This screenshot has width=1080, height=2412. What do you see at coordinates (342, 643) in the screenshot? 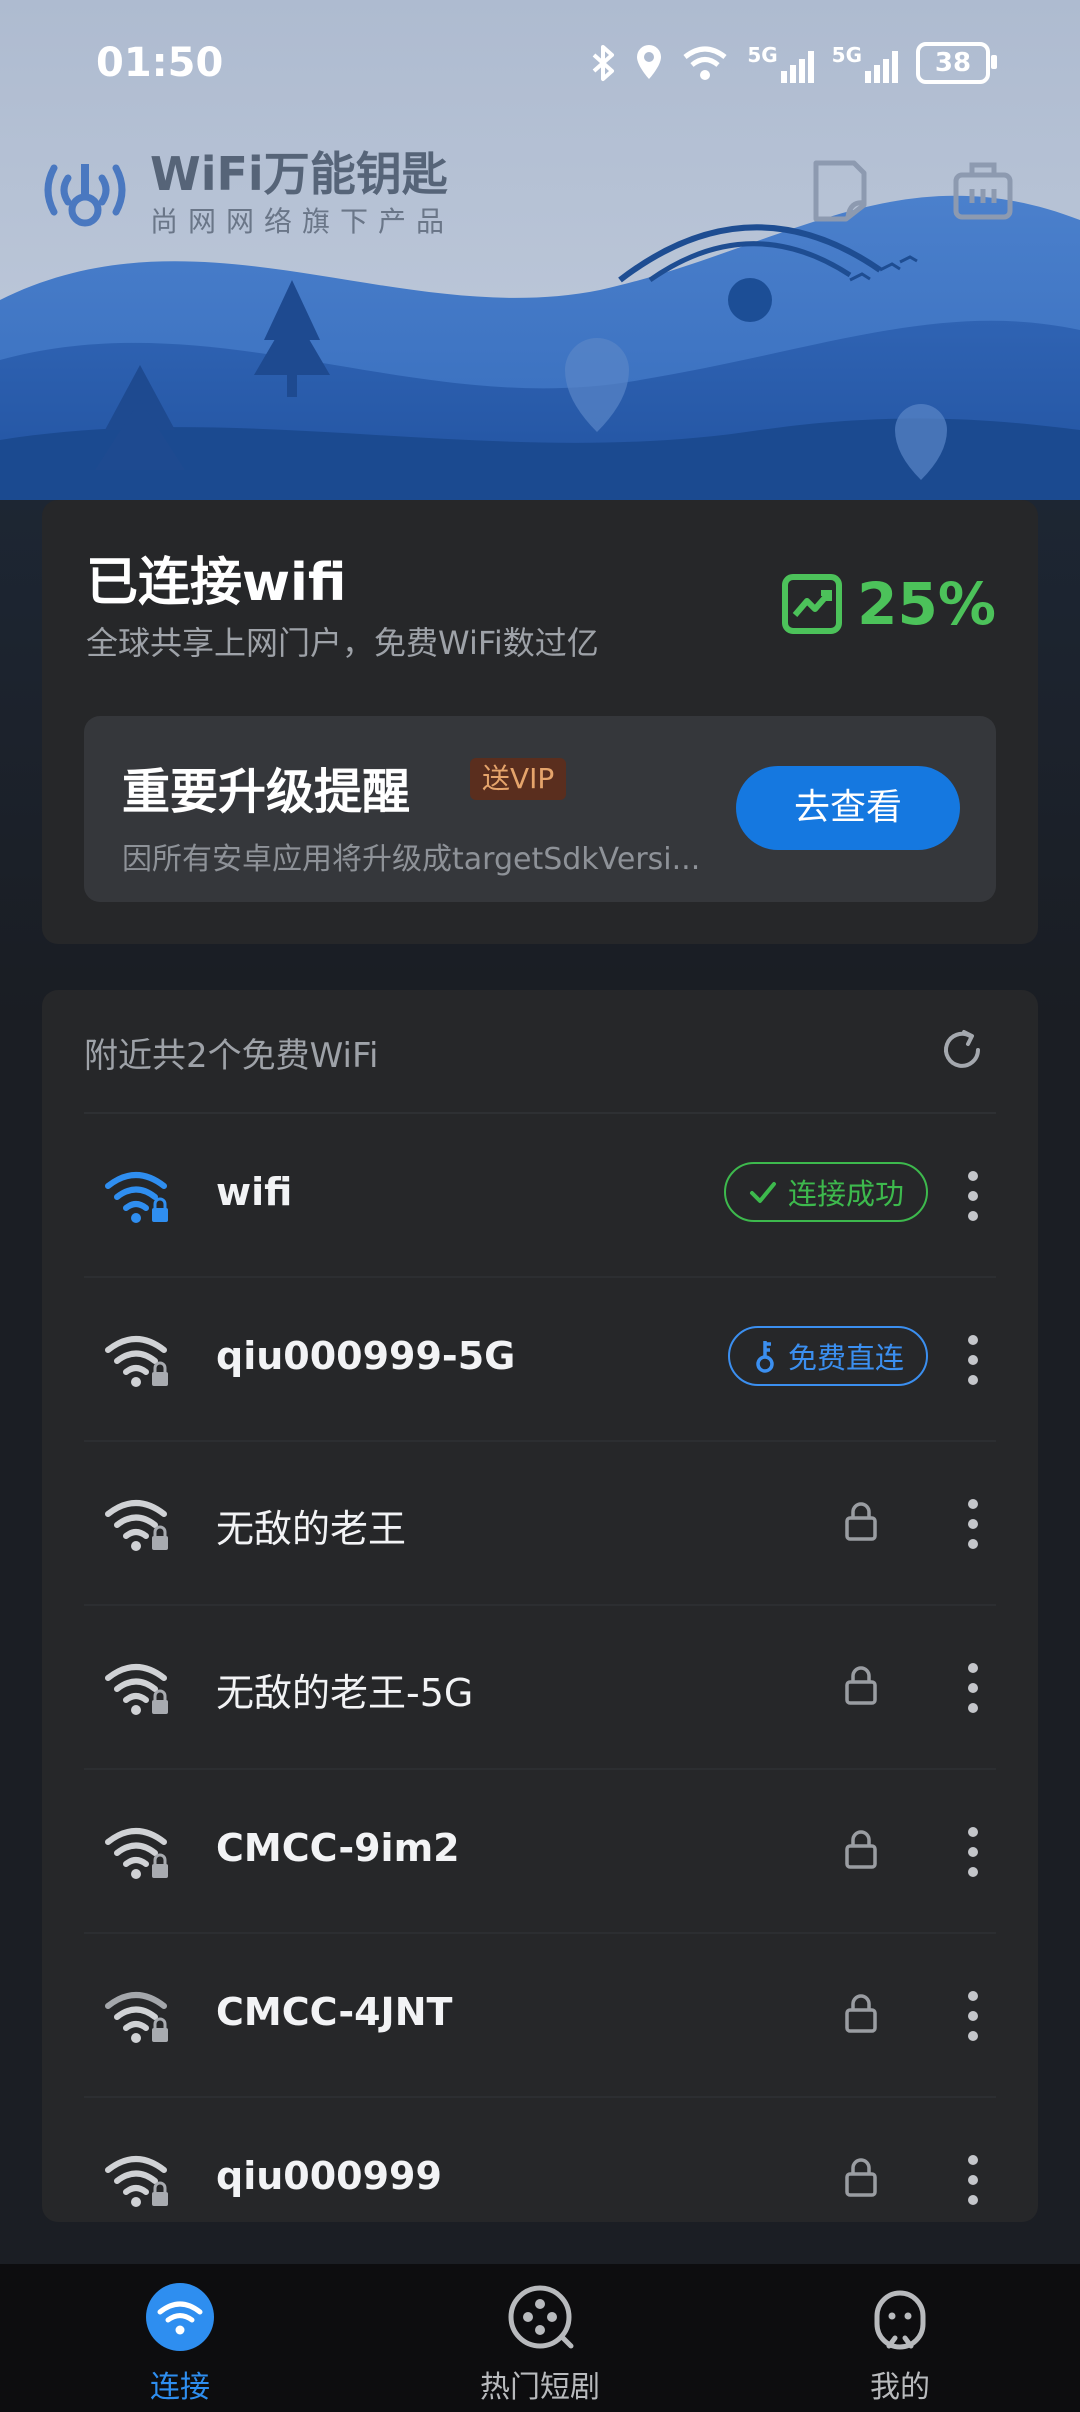
I see `connection-subtitle: 全球共享上网门户，免费WiFi数过亿` at bounding box center [342, 643].